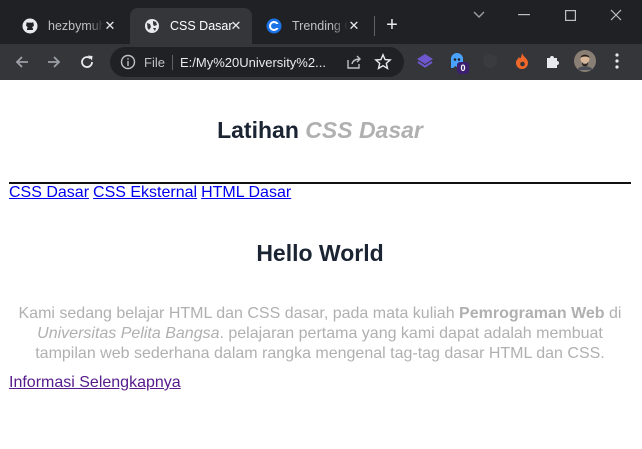 Image resolution: width=642 pixels, height=449 pixels. I want to click on omnibox-divider, so click(172, 62).